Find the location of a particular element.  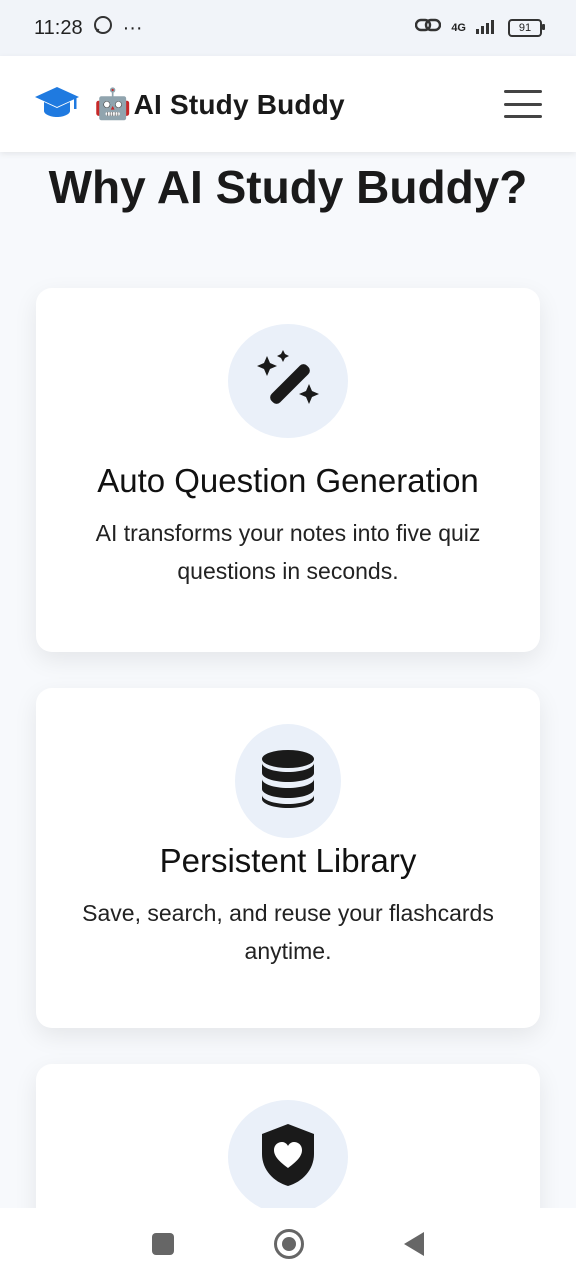

magic-wand-icon is located at coordinates (288, 381).